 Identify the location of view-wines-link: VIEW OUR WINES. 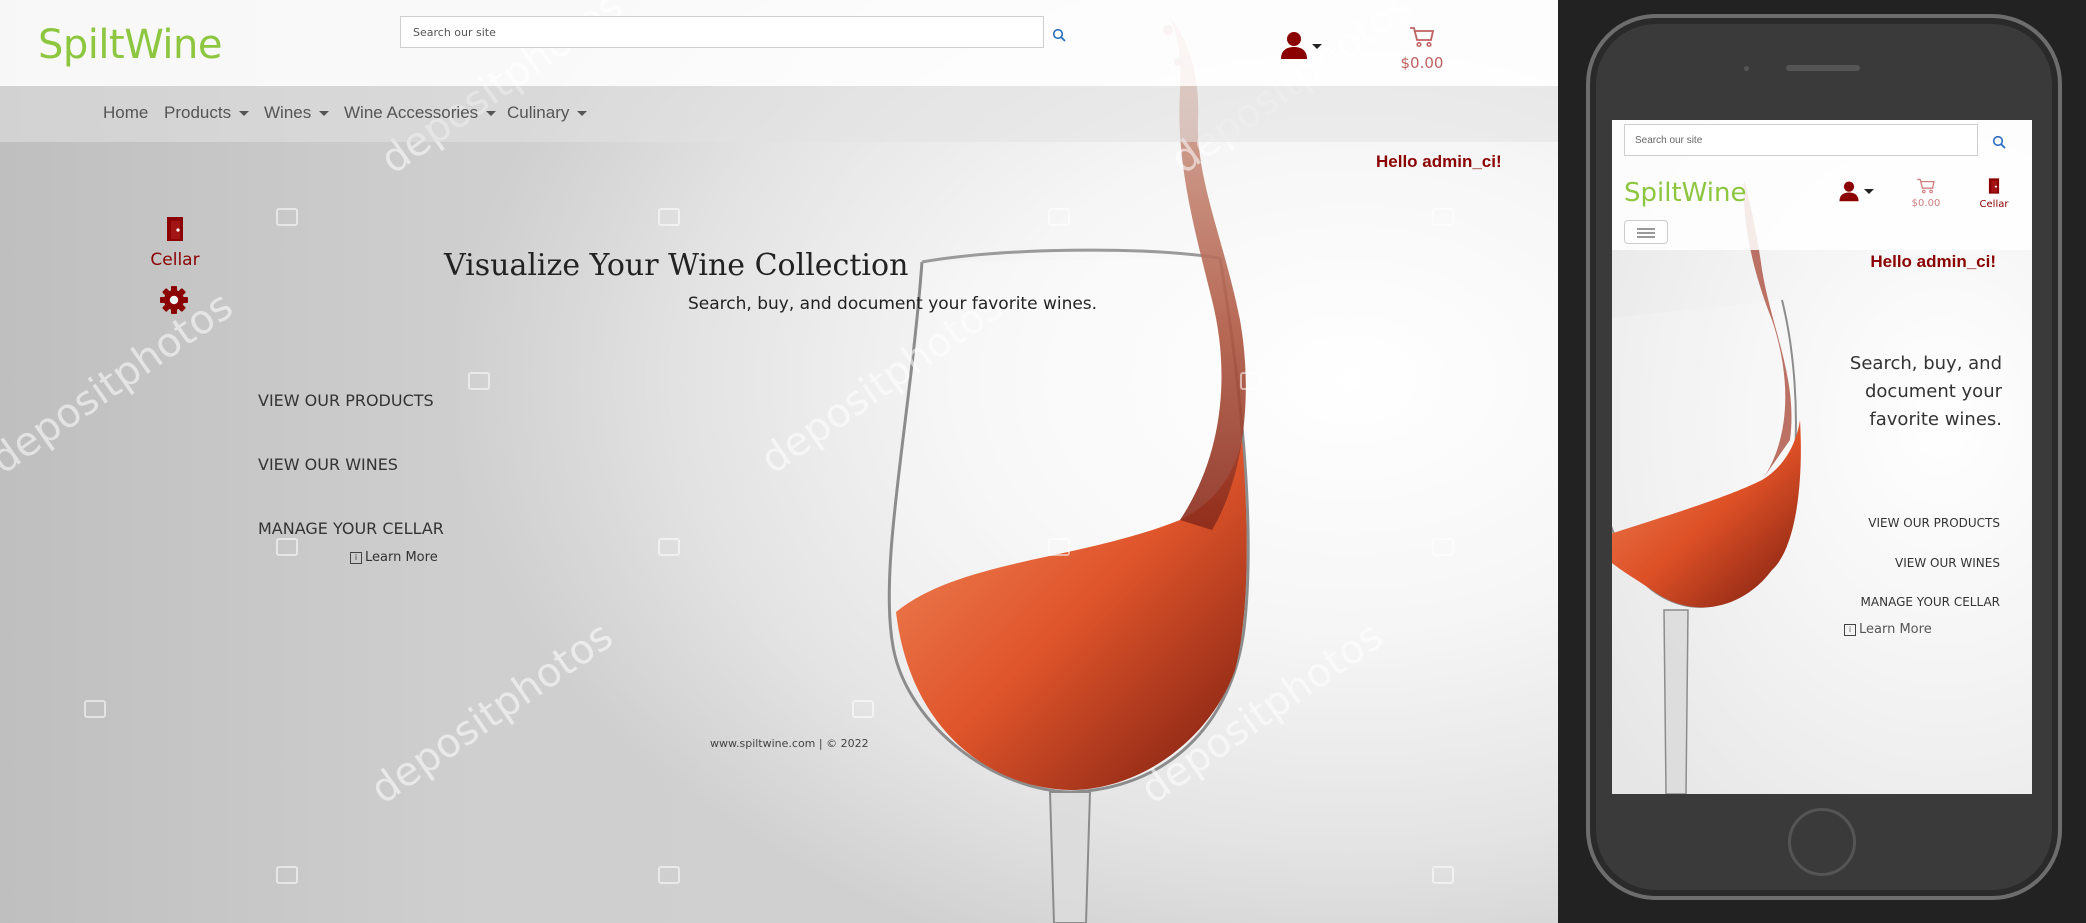
(328, 464).